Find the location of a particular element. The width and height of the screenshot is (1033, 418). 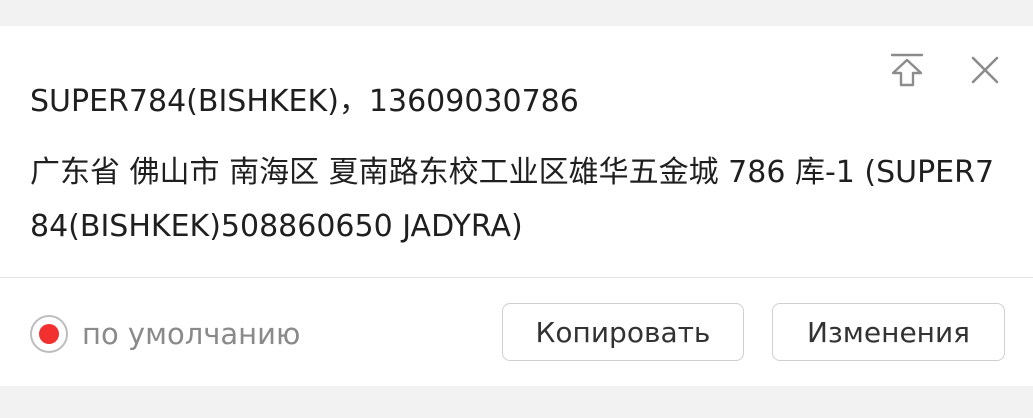

close-button is located at coordinates (985, 70).